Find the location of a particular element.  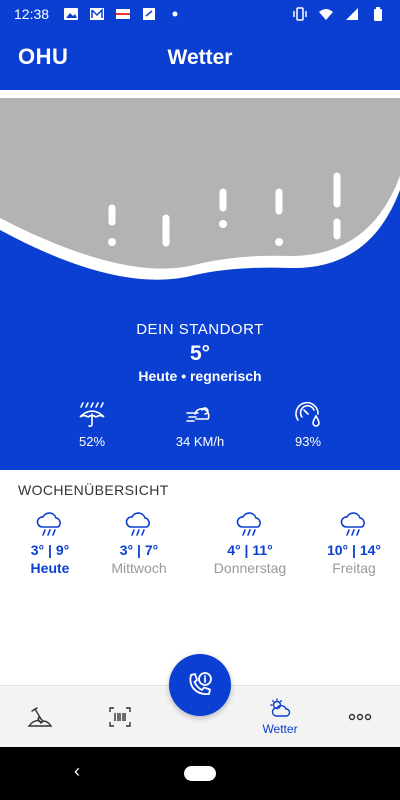

status-bar: 12:38 is located at coordinates (200, 14).